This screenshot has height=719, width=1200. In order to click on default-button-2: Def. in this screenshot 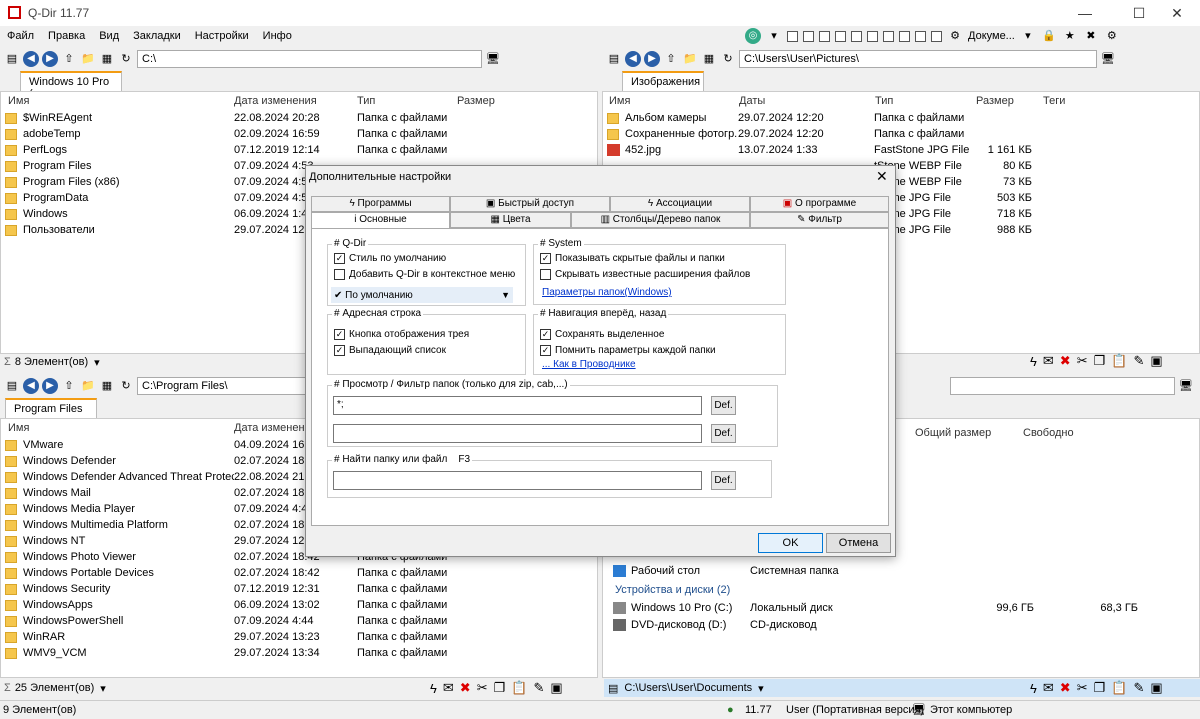, I will do `click(723, 433)`.